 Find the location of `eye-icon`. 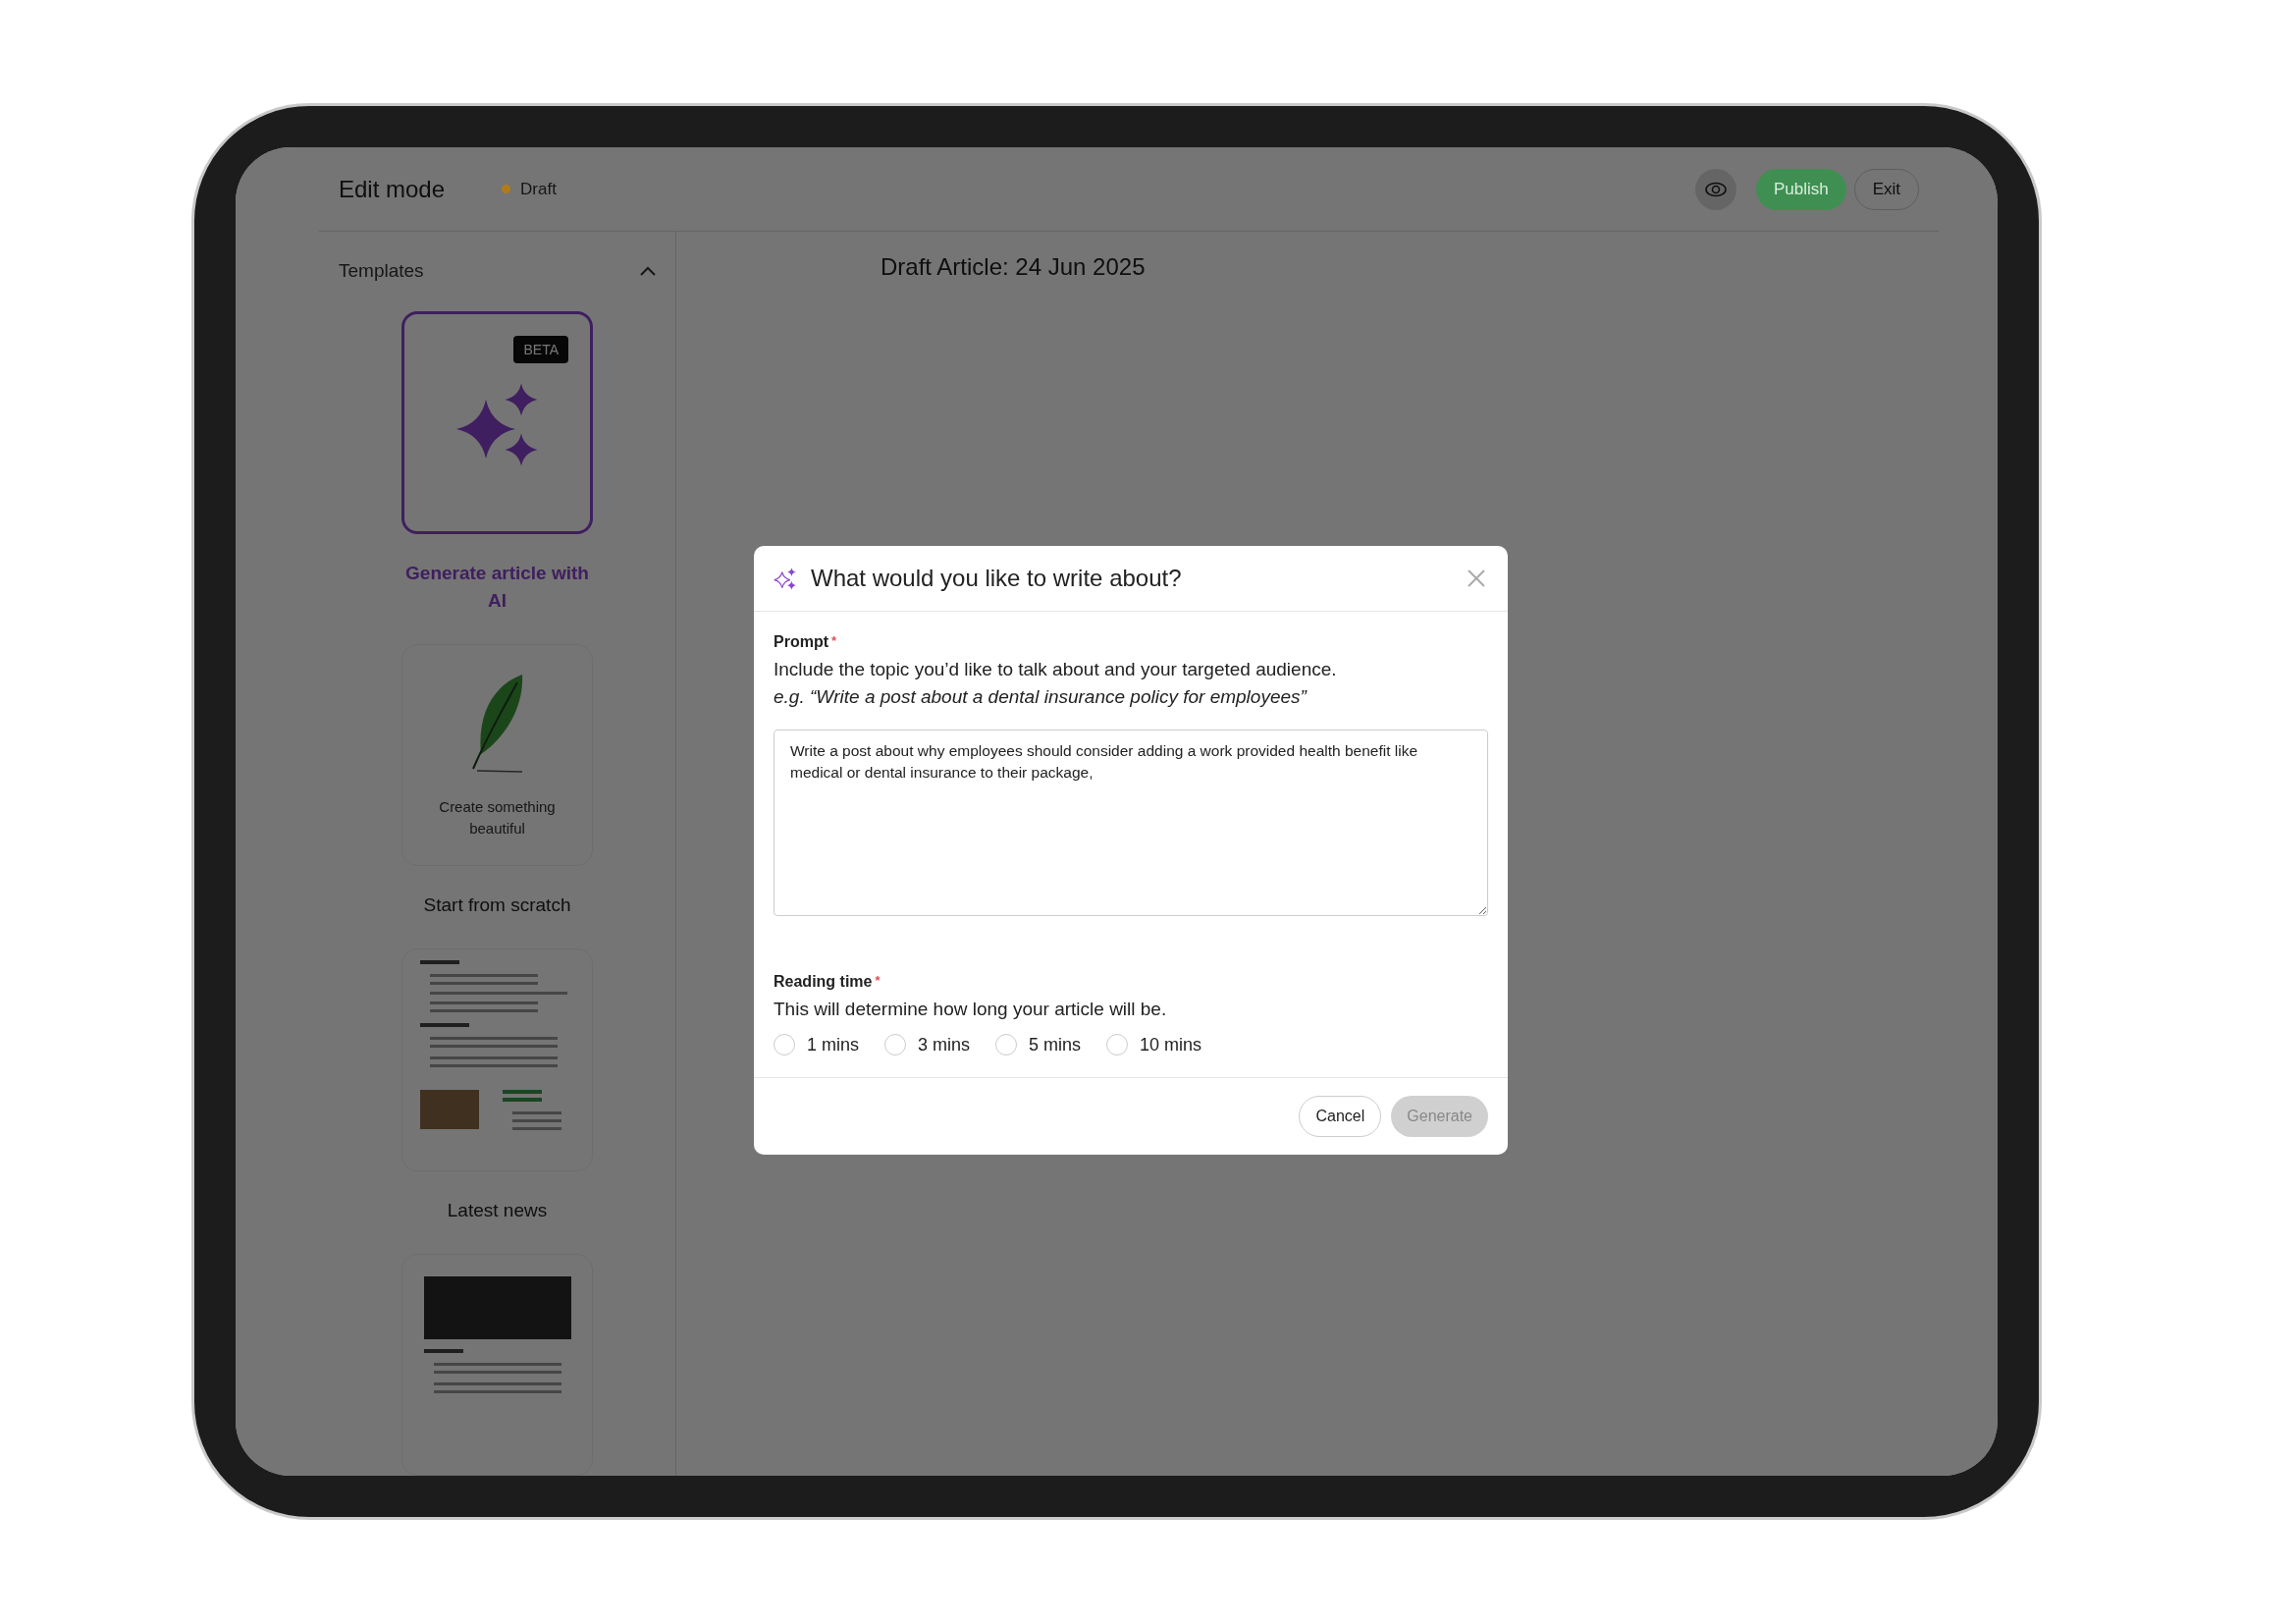

eye-icon is located at coordinates (1715, 189).